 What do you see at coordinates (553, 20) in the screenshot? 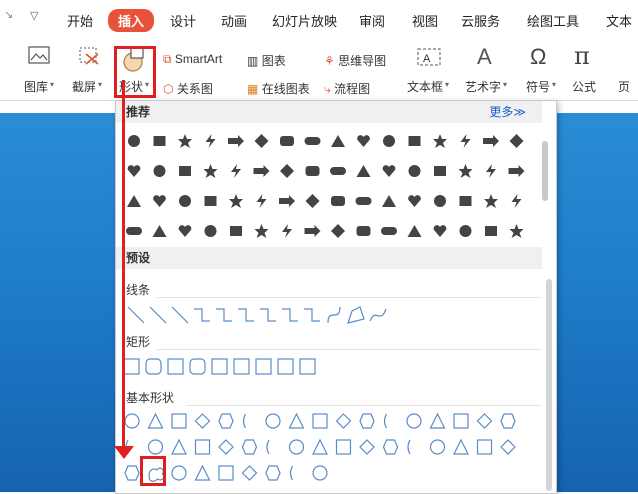
I see `tab-drawing-tools: 绘图工具` at bounding box center [553, 20].